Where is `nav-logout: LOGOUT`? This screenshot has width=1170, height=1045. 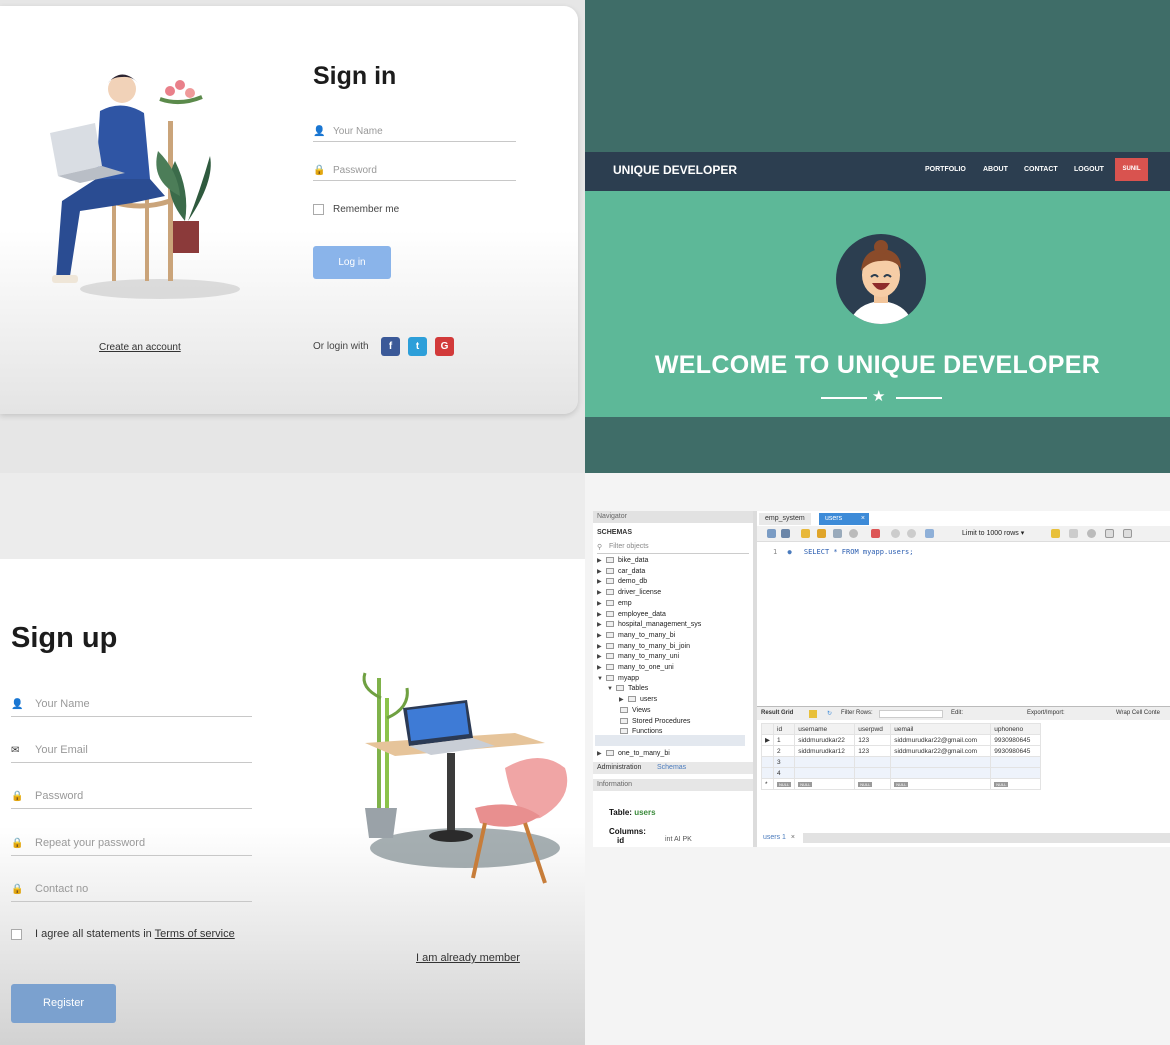 nav-logout: LOGOUT is located at coordinates (1089, 169).